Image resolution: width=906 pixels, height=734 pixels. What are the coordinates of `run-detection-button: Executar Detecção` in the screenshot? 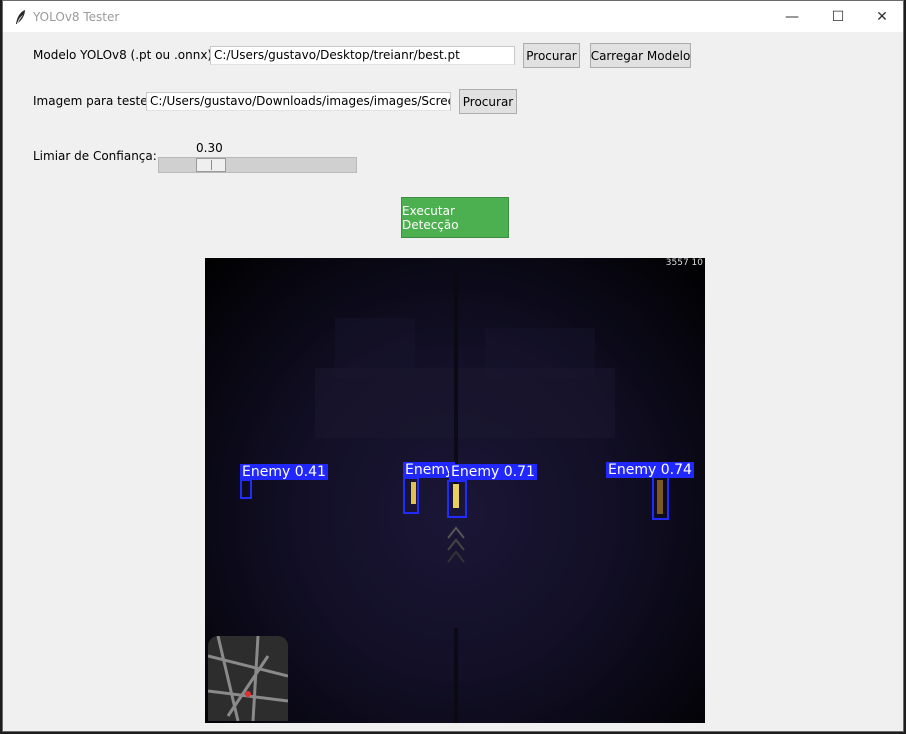 It's located at (455, 217).